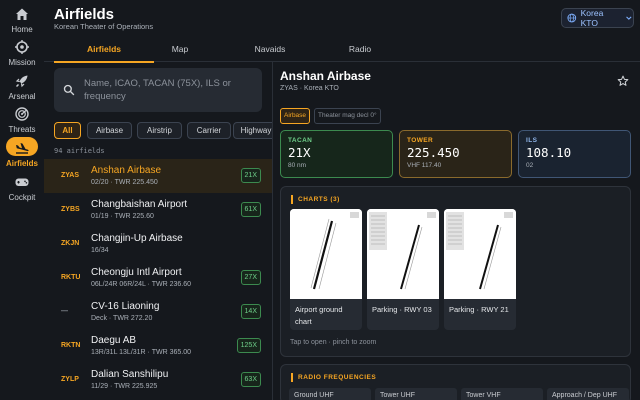 The height and width of the screenshot is (400, 640). I want to click on filter-chip-highway: Highway, so click(252, 130).